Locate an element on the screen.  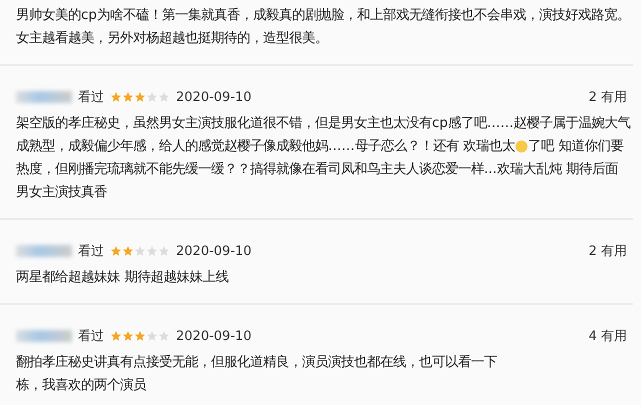
review-text: 男帅女美的cp为啥不磕！第一集就真香，成毅真的剧抛脸，和上部戏无缝衔接也不会串戏，演技好戏路宽。 is located at coordinates (323, 15).